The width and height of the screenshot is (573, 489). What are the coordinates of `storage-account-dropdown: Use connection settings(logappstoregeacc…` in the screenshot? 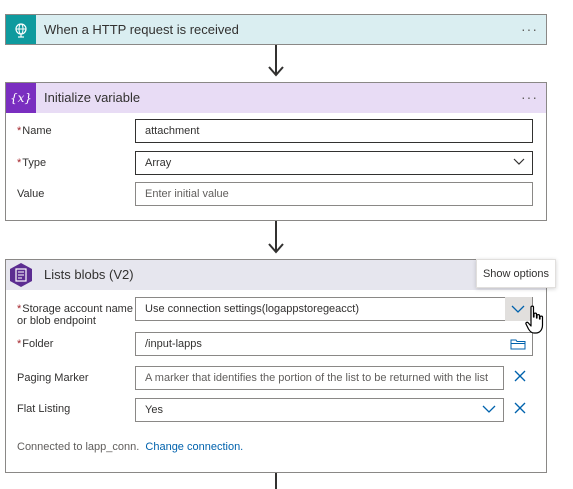 It's located at (334, 309).